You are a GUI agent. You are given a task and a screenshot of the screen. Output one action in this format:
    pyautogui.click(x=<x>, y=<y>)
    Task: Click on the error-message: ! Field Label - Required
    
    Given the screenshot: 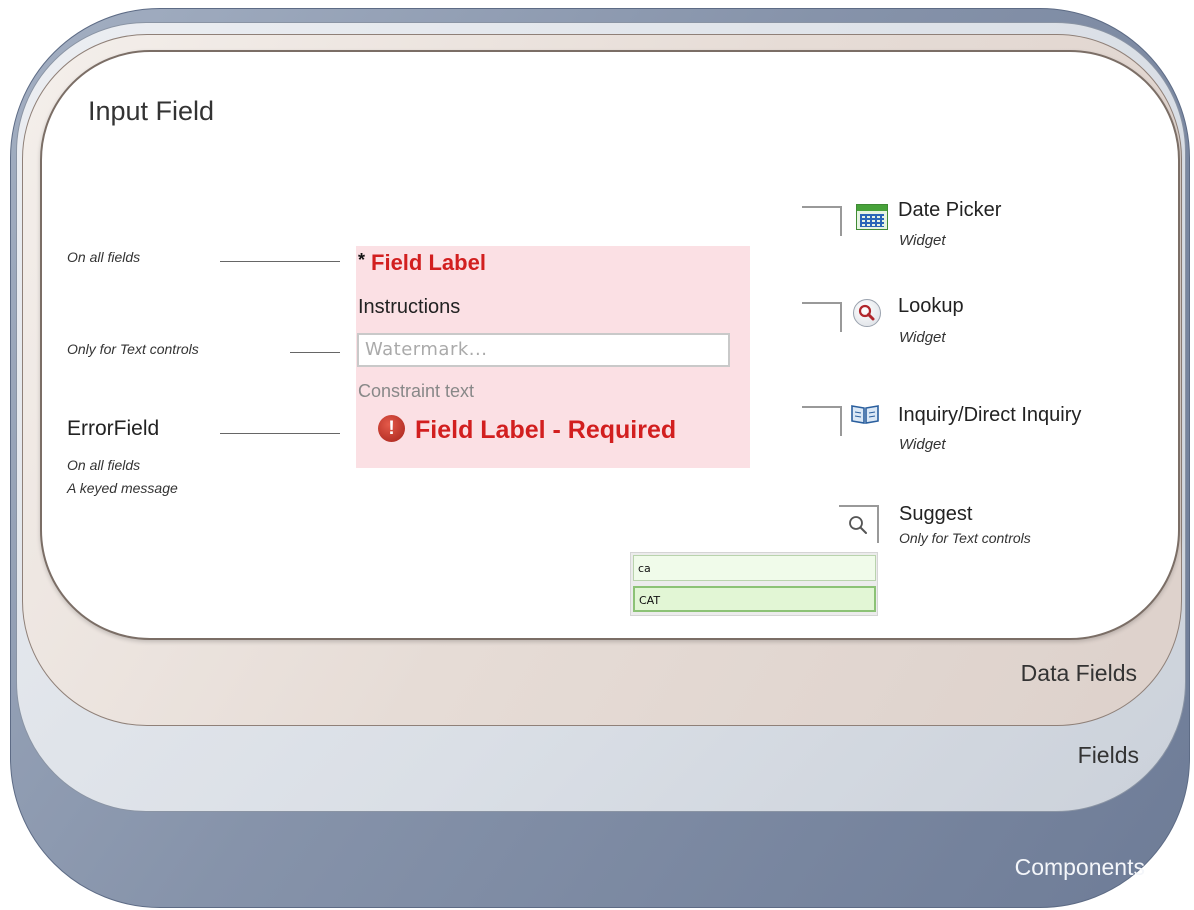 What is the action you would take?
    pyautogui.click(x=527, y=429)
    